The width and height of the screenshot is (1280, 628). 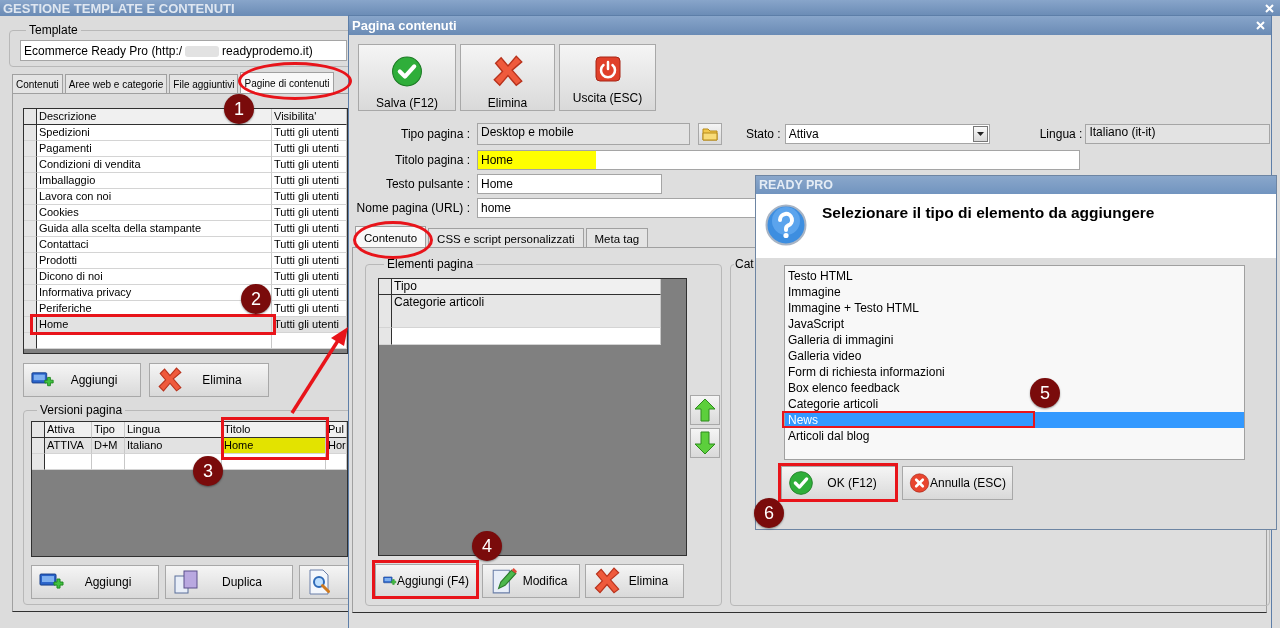 What do you see at coordinates (778, 160) in the screenshot?
I see `title-field: Home` at bounding box center [778, 160].